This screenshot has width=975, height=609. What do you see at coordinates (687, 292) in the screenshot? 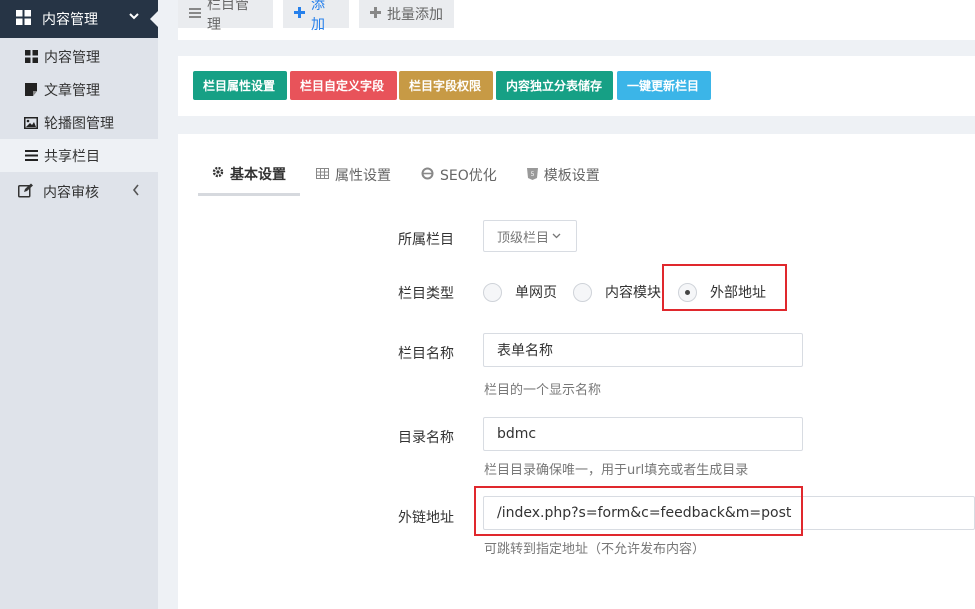
I see `radio-circle-checked` at bounding box center [687, 292].